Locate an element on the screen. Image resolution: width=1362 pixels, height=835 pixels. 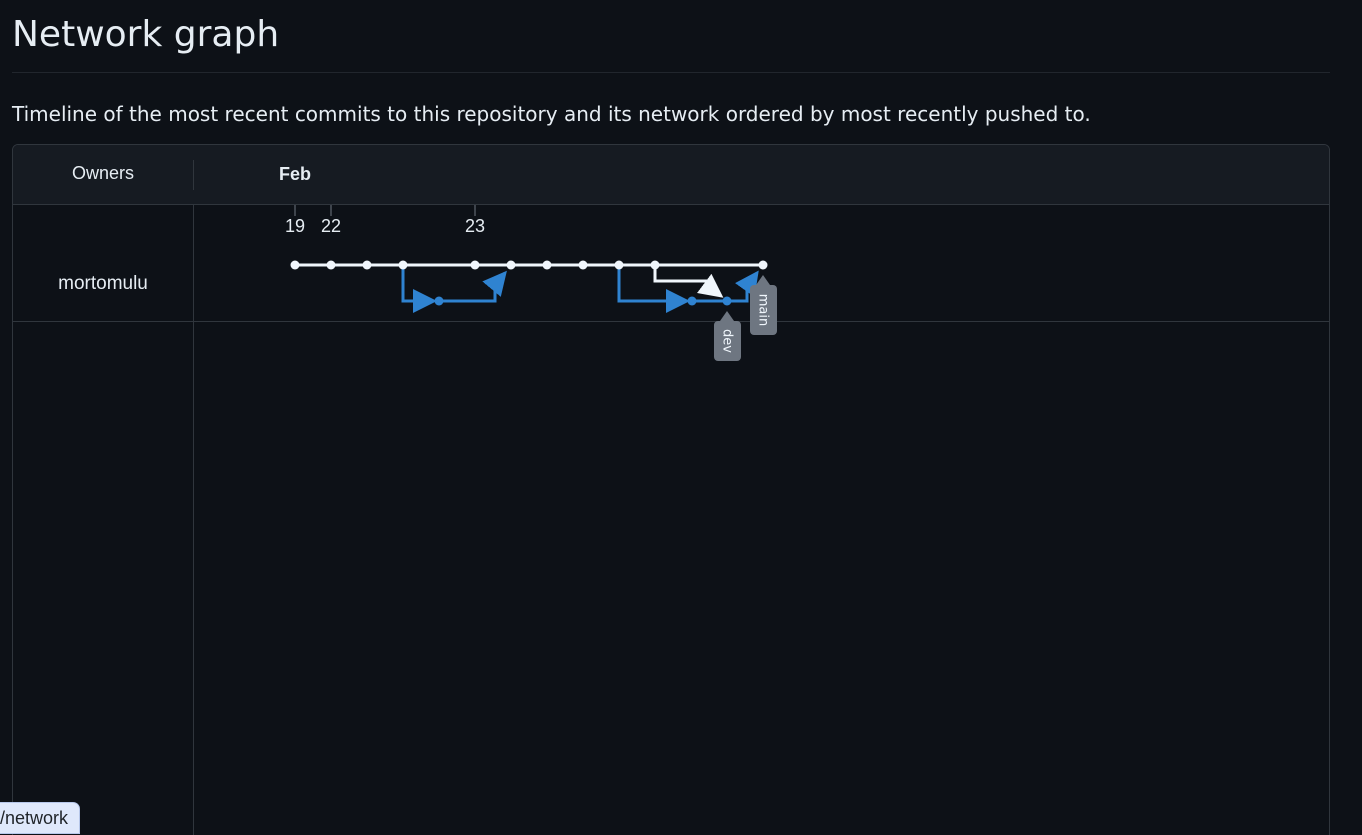
title-divider is located at coordinates (671, 72).